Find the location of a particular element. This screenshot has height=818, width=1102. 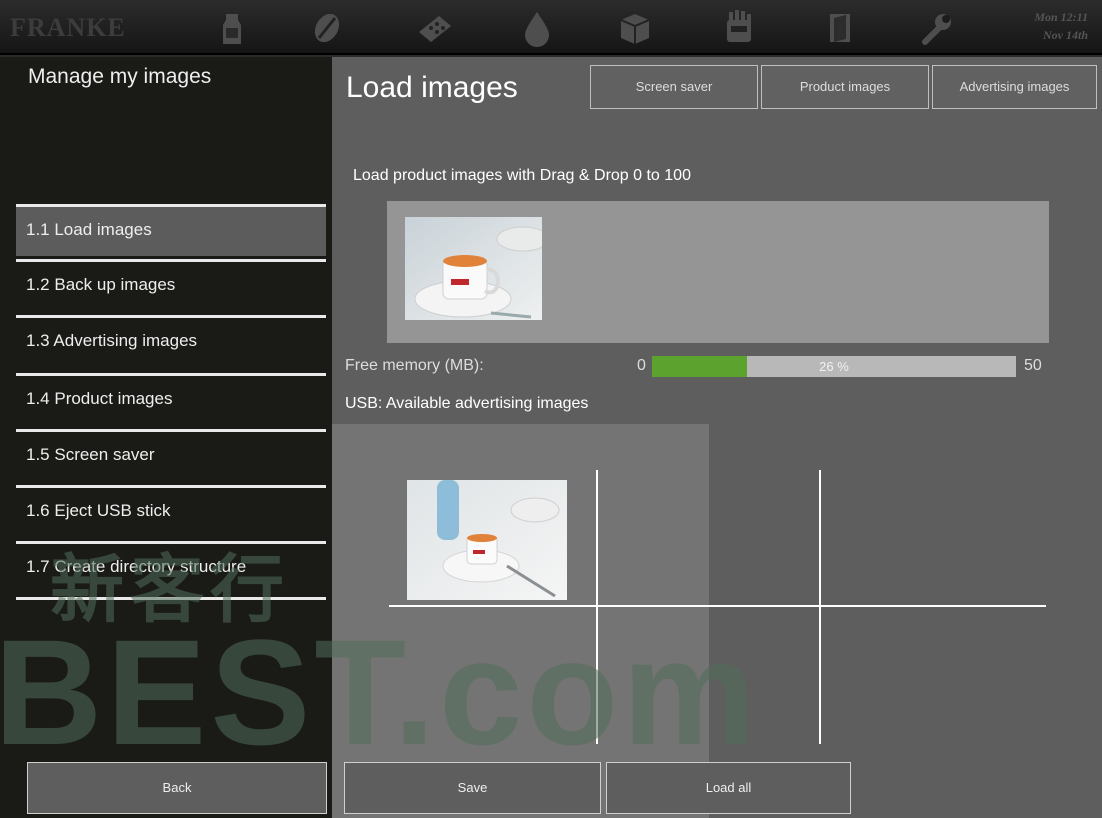

load-all-button: Load all is located at coordinates (728, 788).